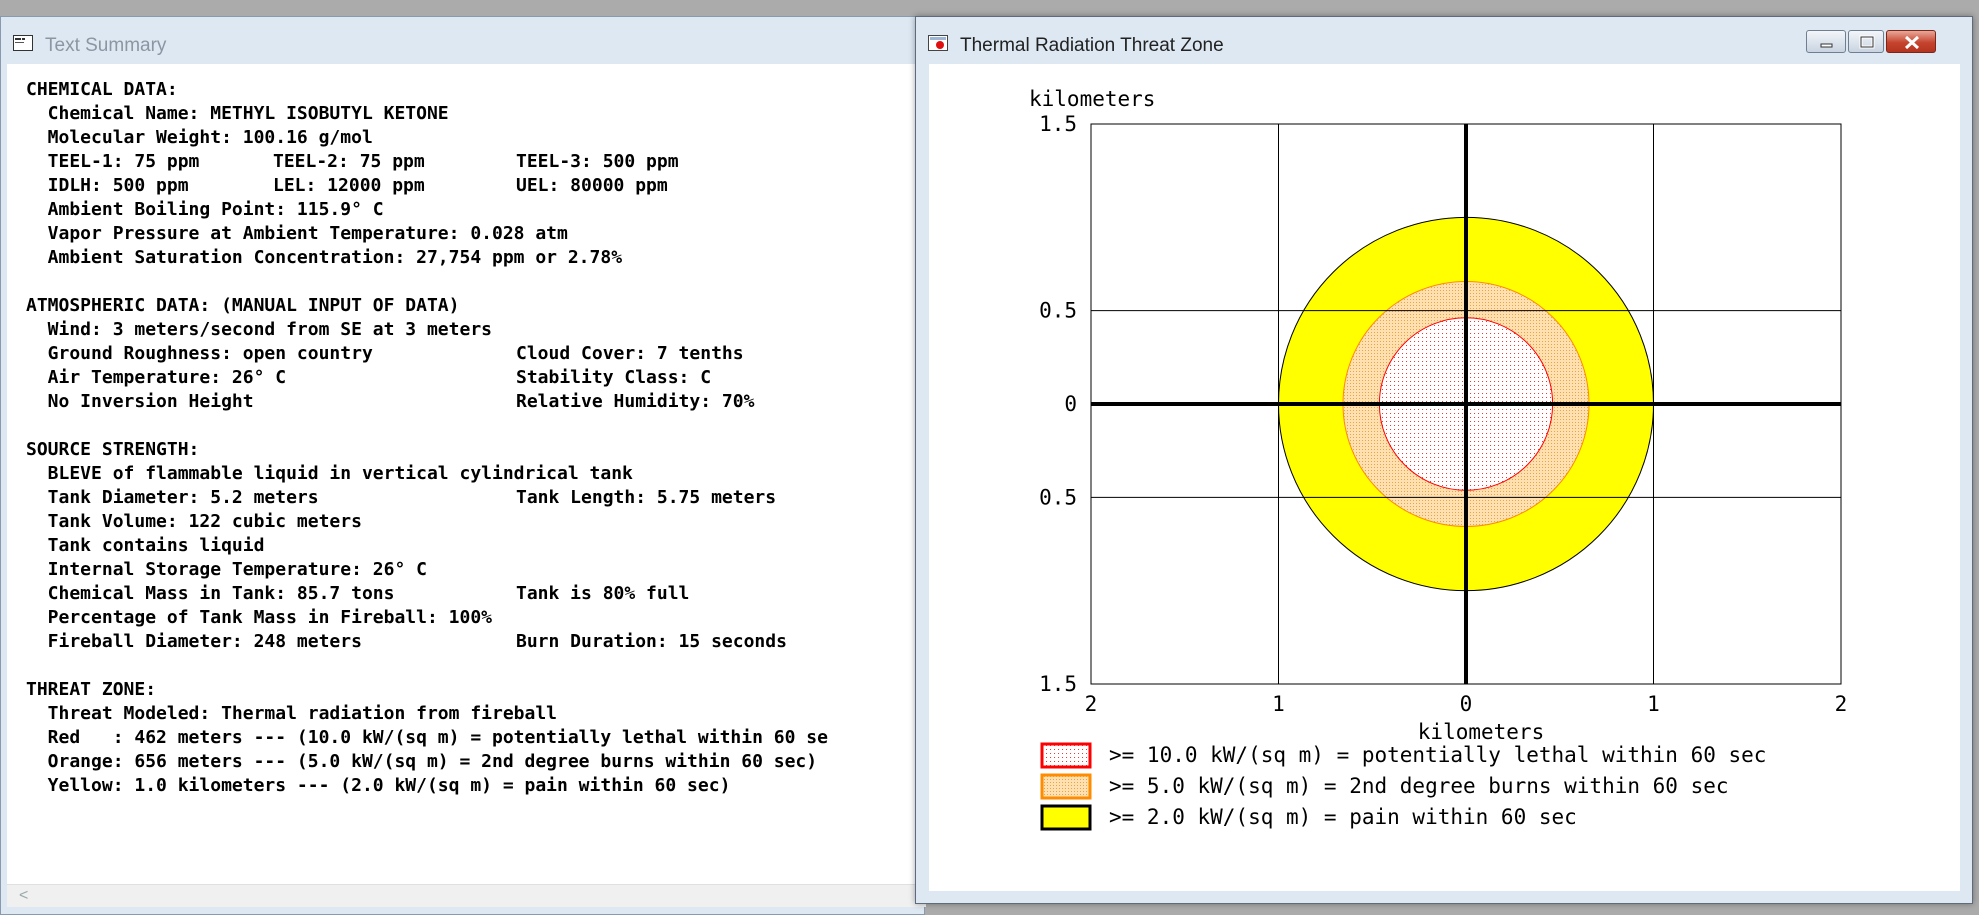 This screenshot has height=915, width=1979. I want to click on summary-line-col2: TEEL-2: 75 ppm, so click(349, 161).